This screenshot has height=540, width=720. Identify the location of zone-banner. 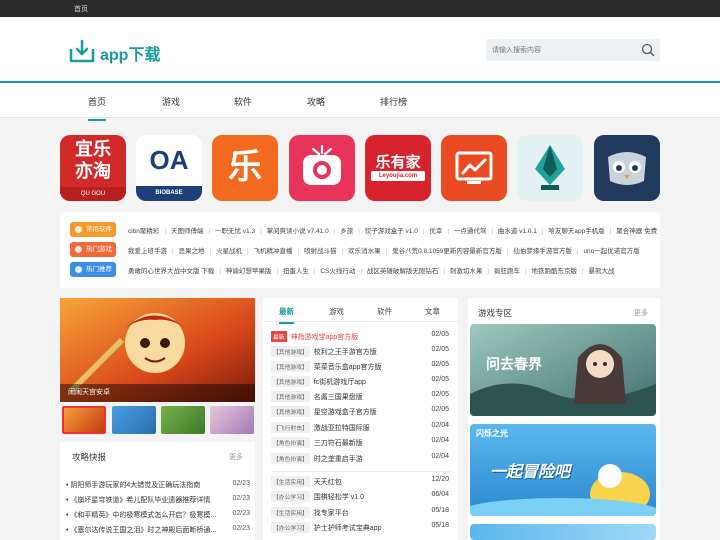
(563, 532).